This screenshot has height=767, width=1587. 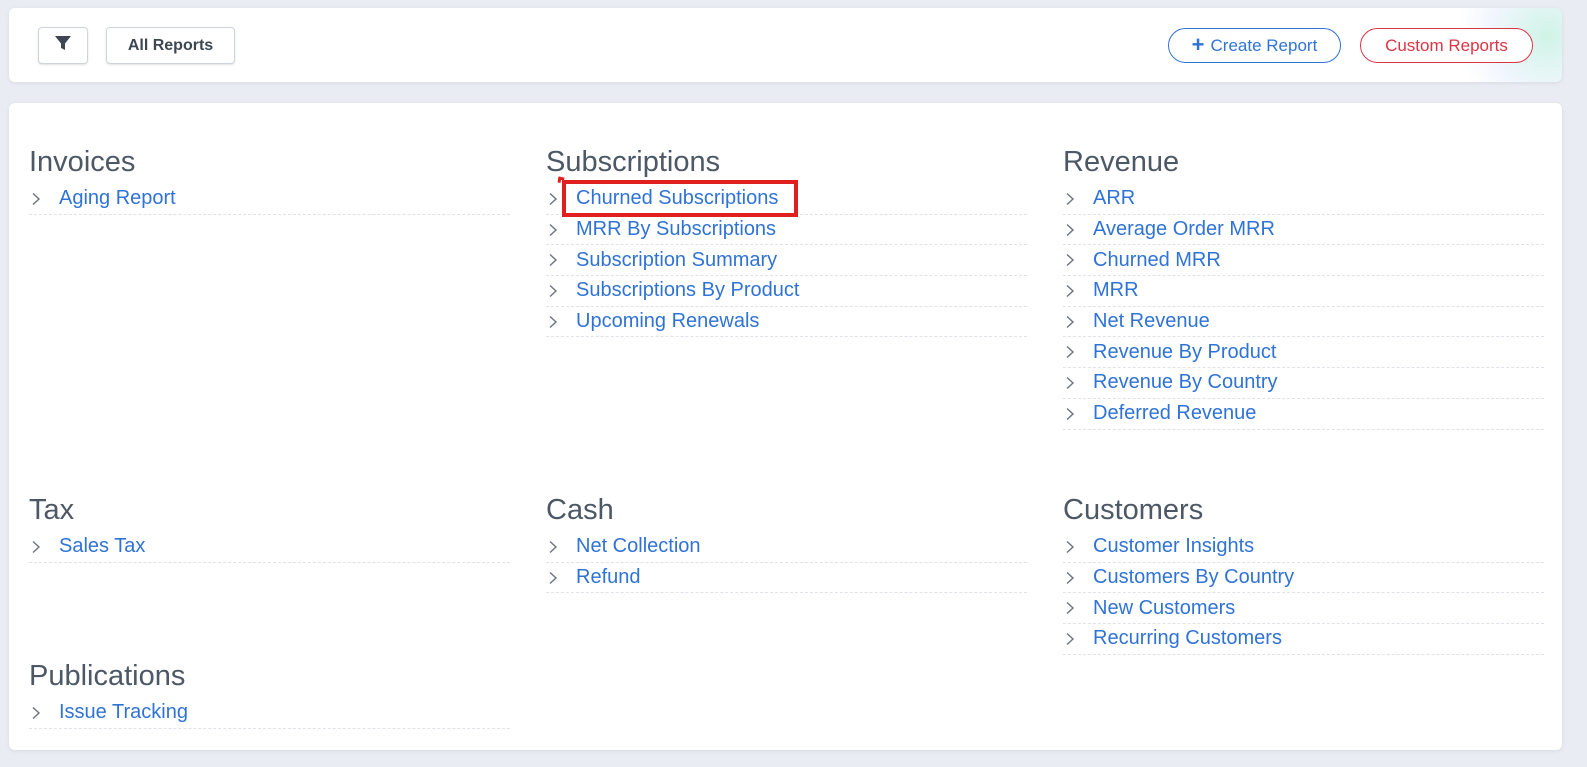 What do you see at coordinates (1187, 638) in the screenshot?
I see `report-link-label: Recurring Customers` at bounding box center [1187, 638].